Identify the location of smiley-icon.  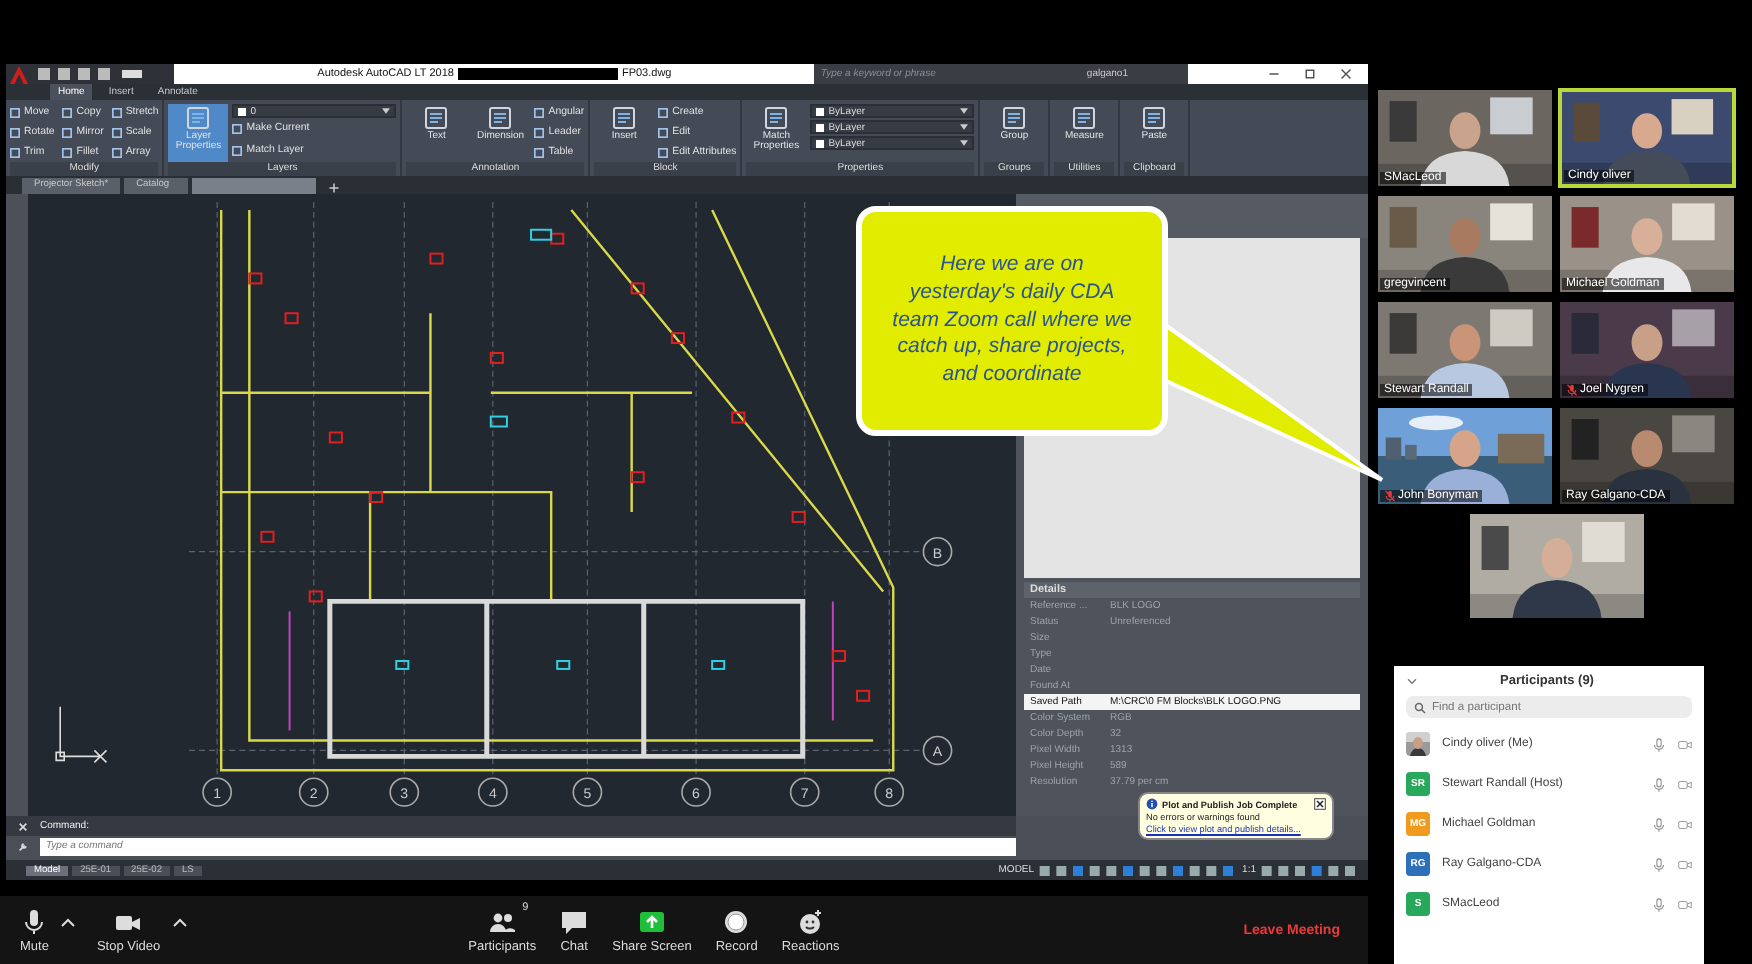
(810, 921).